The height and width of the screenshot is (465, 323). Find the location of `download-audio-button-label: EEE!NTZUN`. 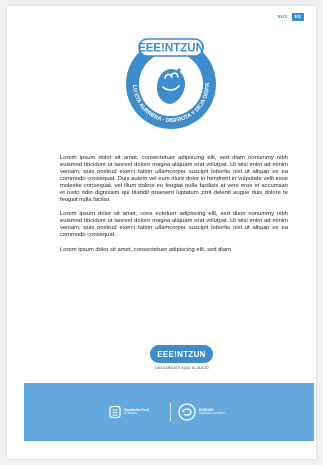

download-audio-button-label: EEE!NTZUN is located at coordinates (181, 354).